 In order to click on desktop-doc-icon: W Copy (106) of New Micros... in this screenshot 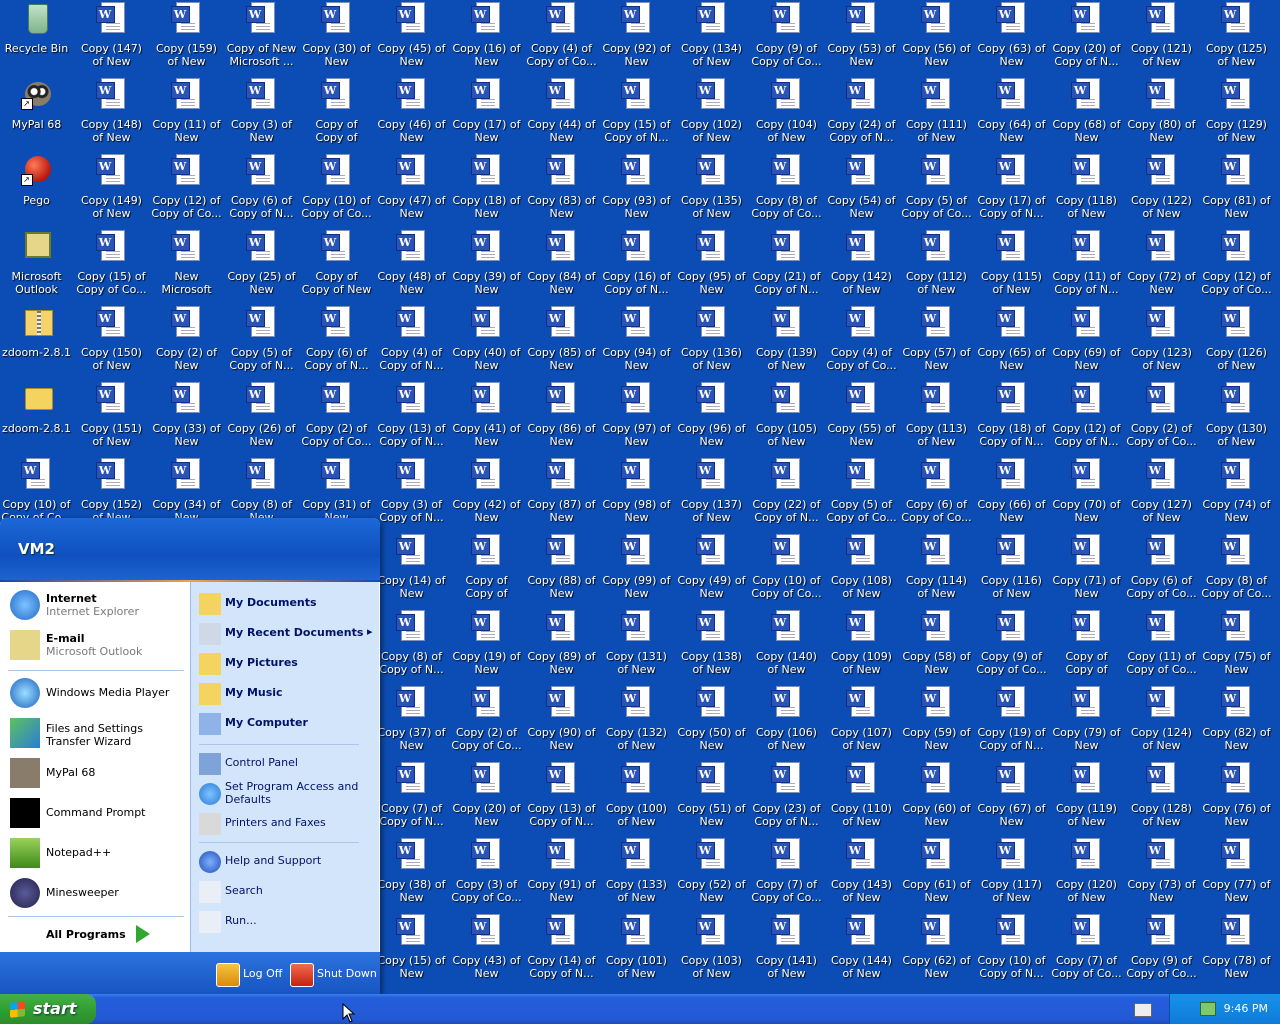, I will do `click(786, 722)`.